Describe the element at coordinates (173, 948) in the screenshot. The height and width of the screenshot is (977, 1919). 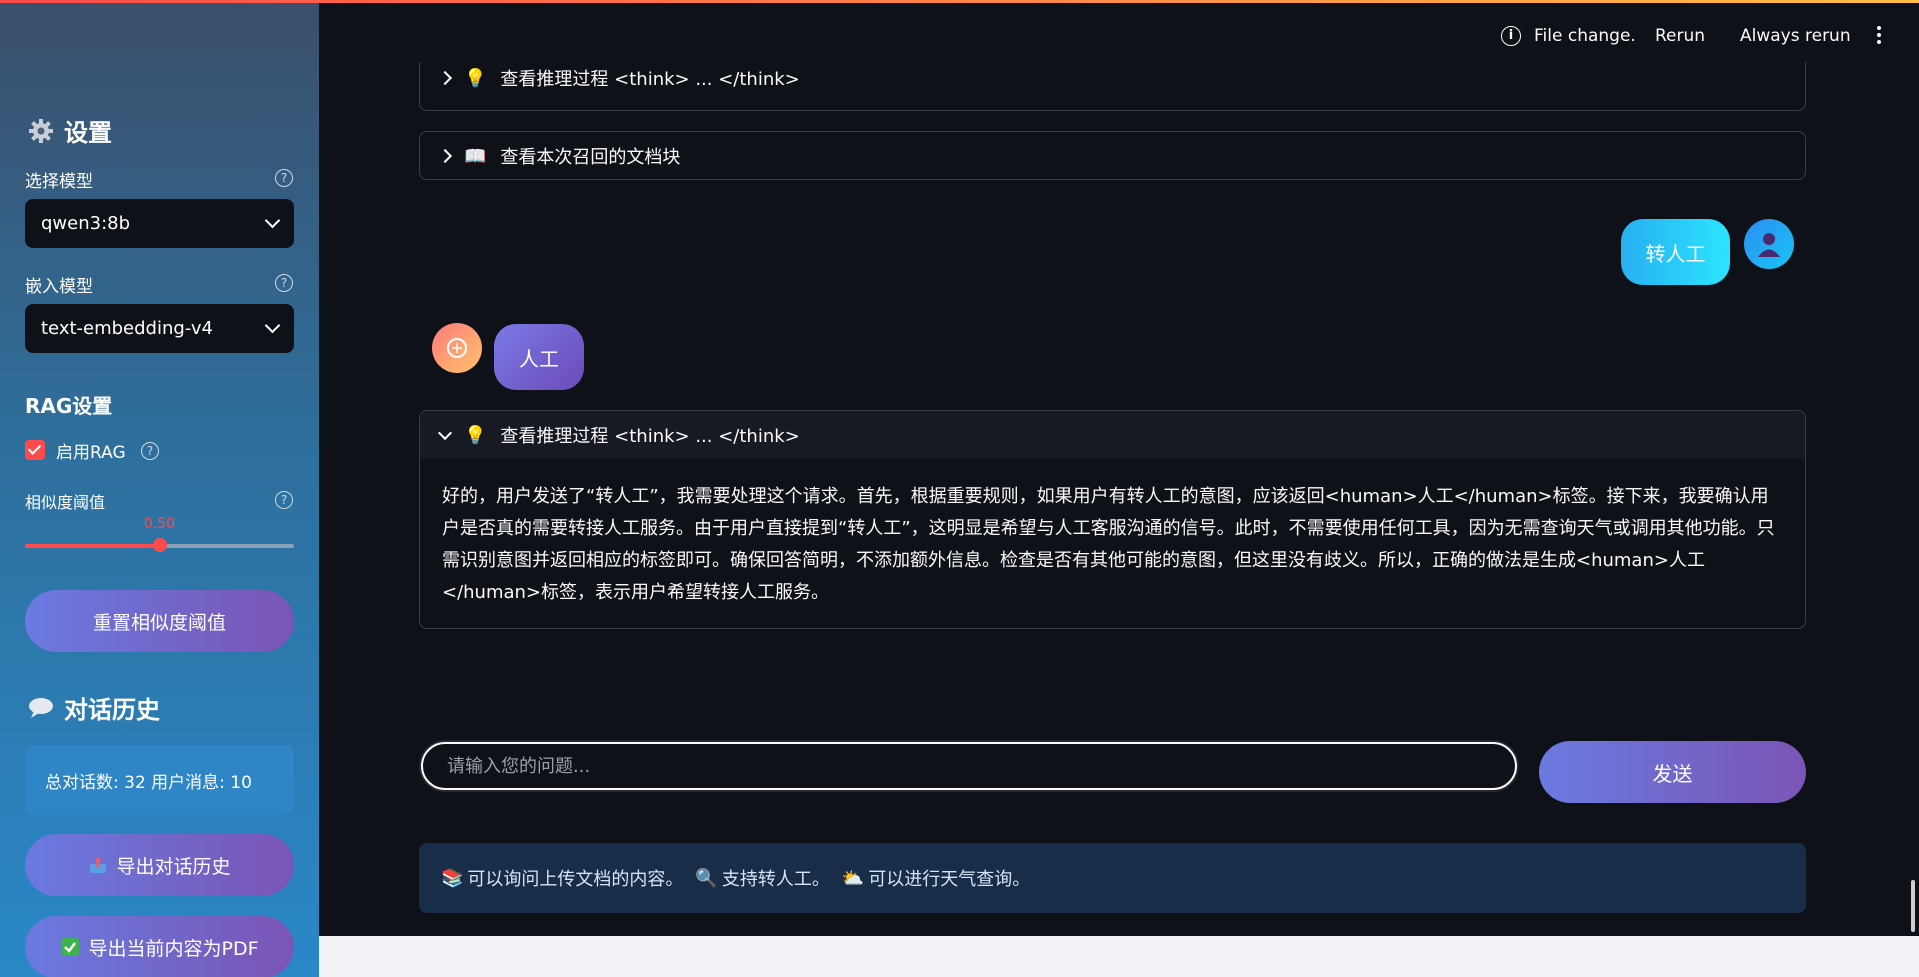
I see `export-pdf-label: 导出当前内容为PDF` at that location.